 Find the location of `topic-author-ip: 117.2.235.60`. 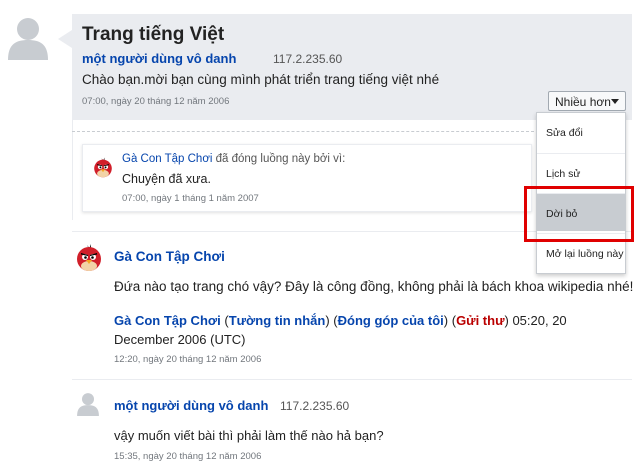

topic-author-ip: 117.2.235.60 is located at coordinates (308, 59).